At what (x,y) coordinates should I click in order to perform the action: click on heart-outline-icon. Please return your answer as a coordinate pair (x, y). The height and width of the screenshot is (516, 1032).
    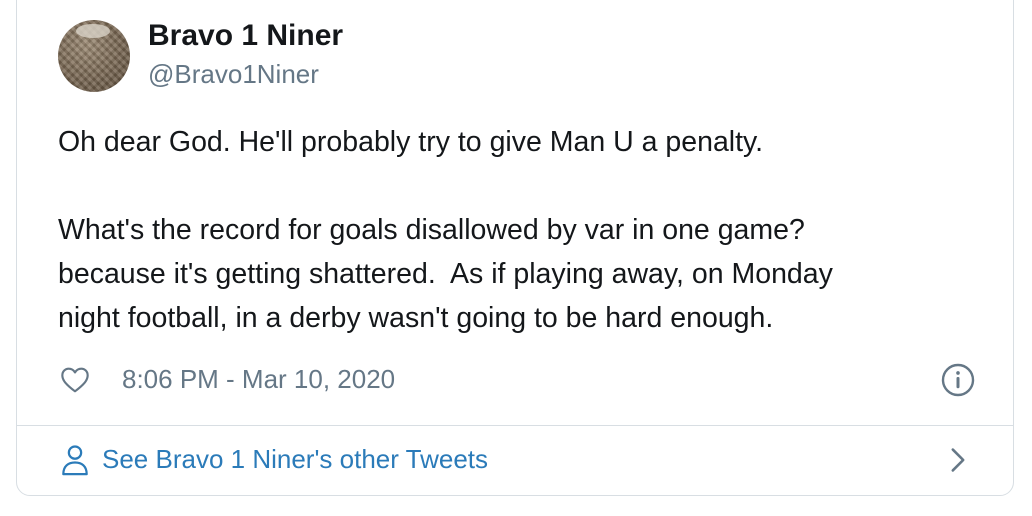
    Looking at the image, I should click on (75, 380).